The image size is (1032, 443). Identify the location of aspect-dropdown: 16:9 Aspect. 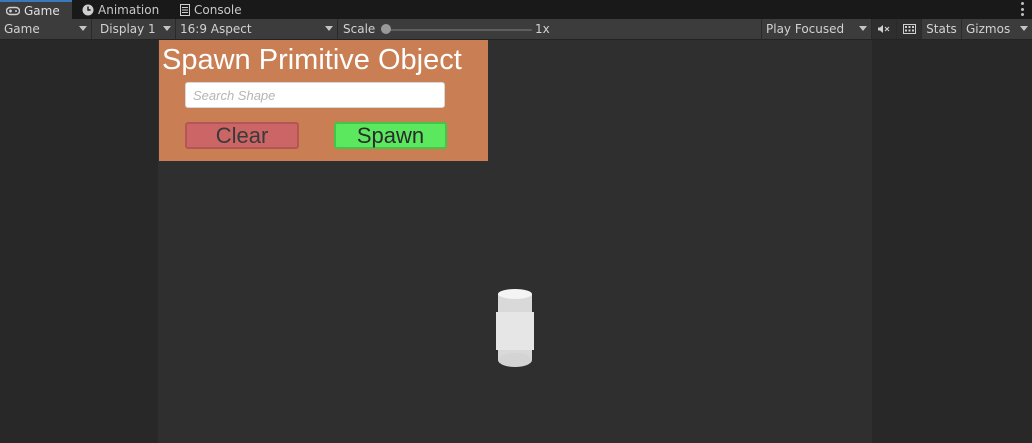
(257, 29).